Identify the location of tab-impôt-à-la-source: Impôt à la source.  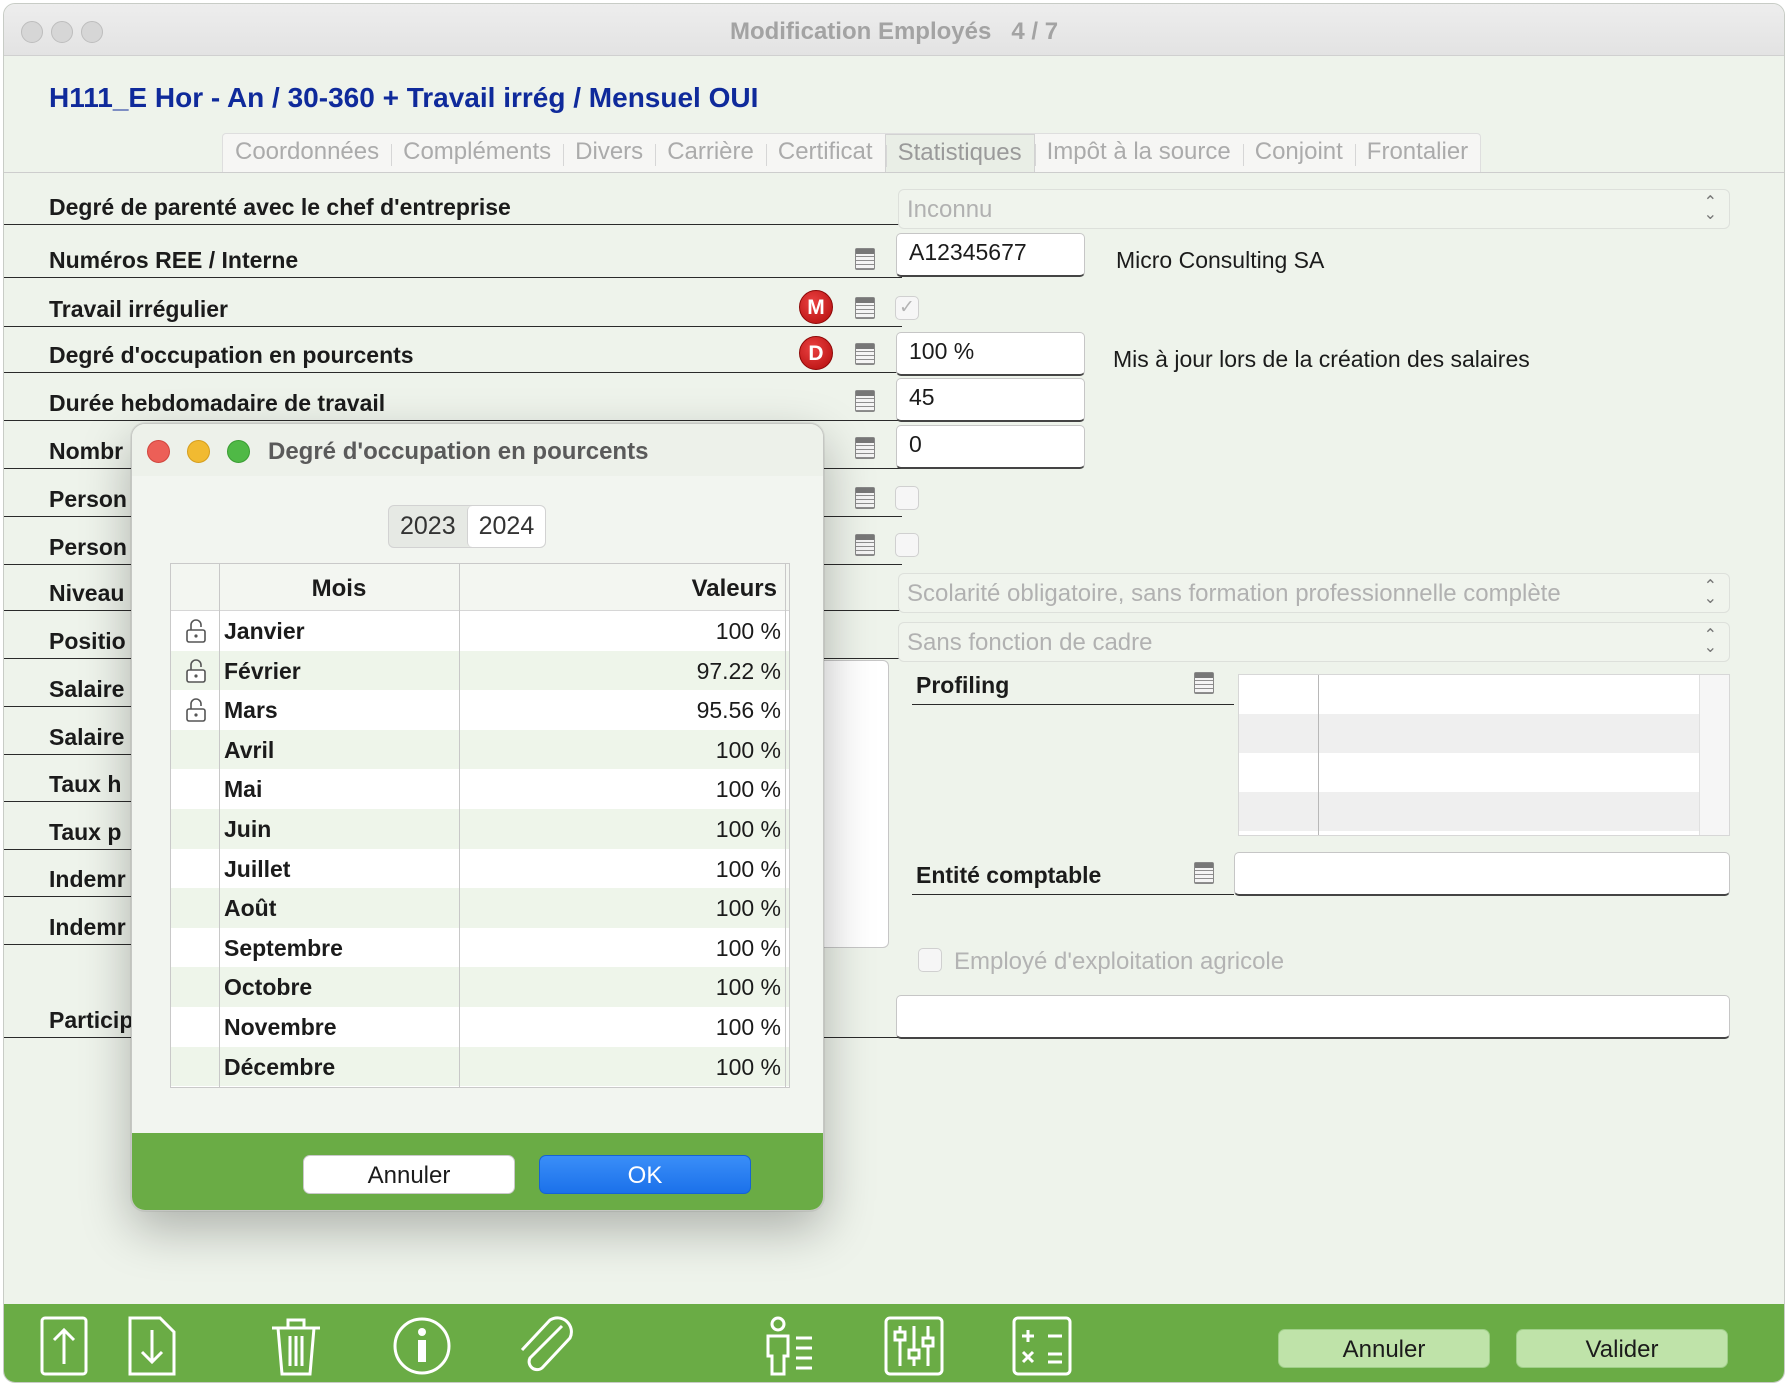
(1138, 153).